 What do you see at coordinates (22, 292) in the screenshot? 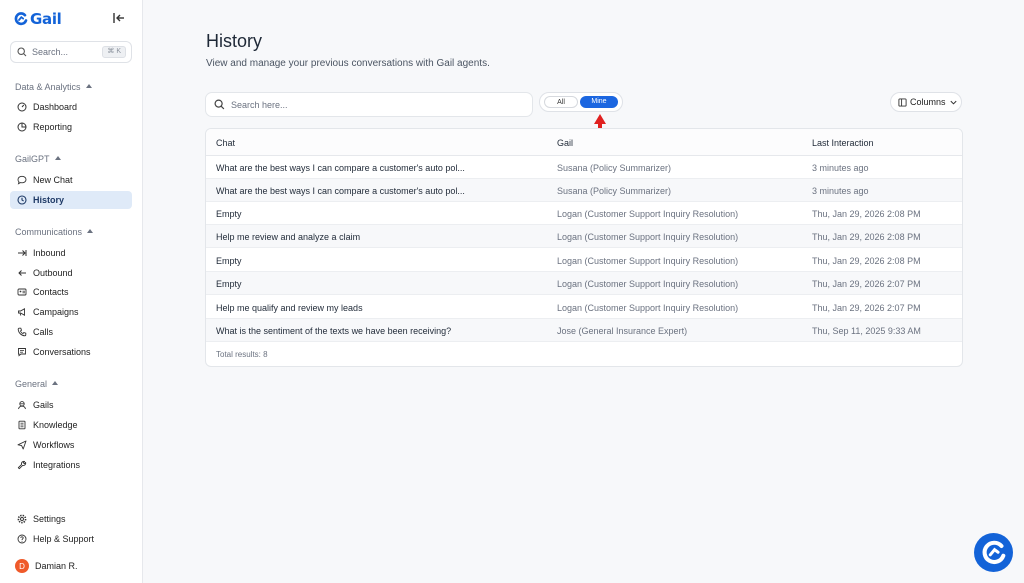
I see `id-card-icon` at bounding box center [22, 292].